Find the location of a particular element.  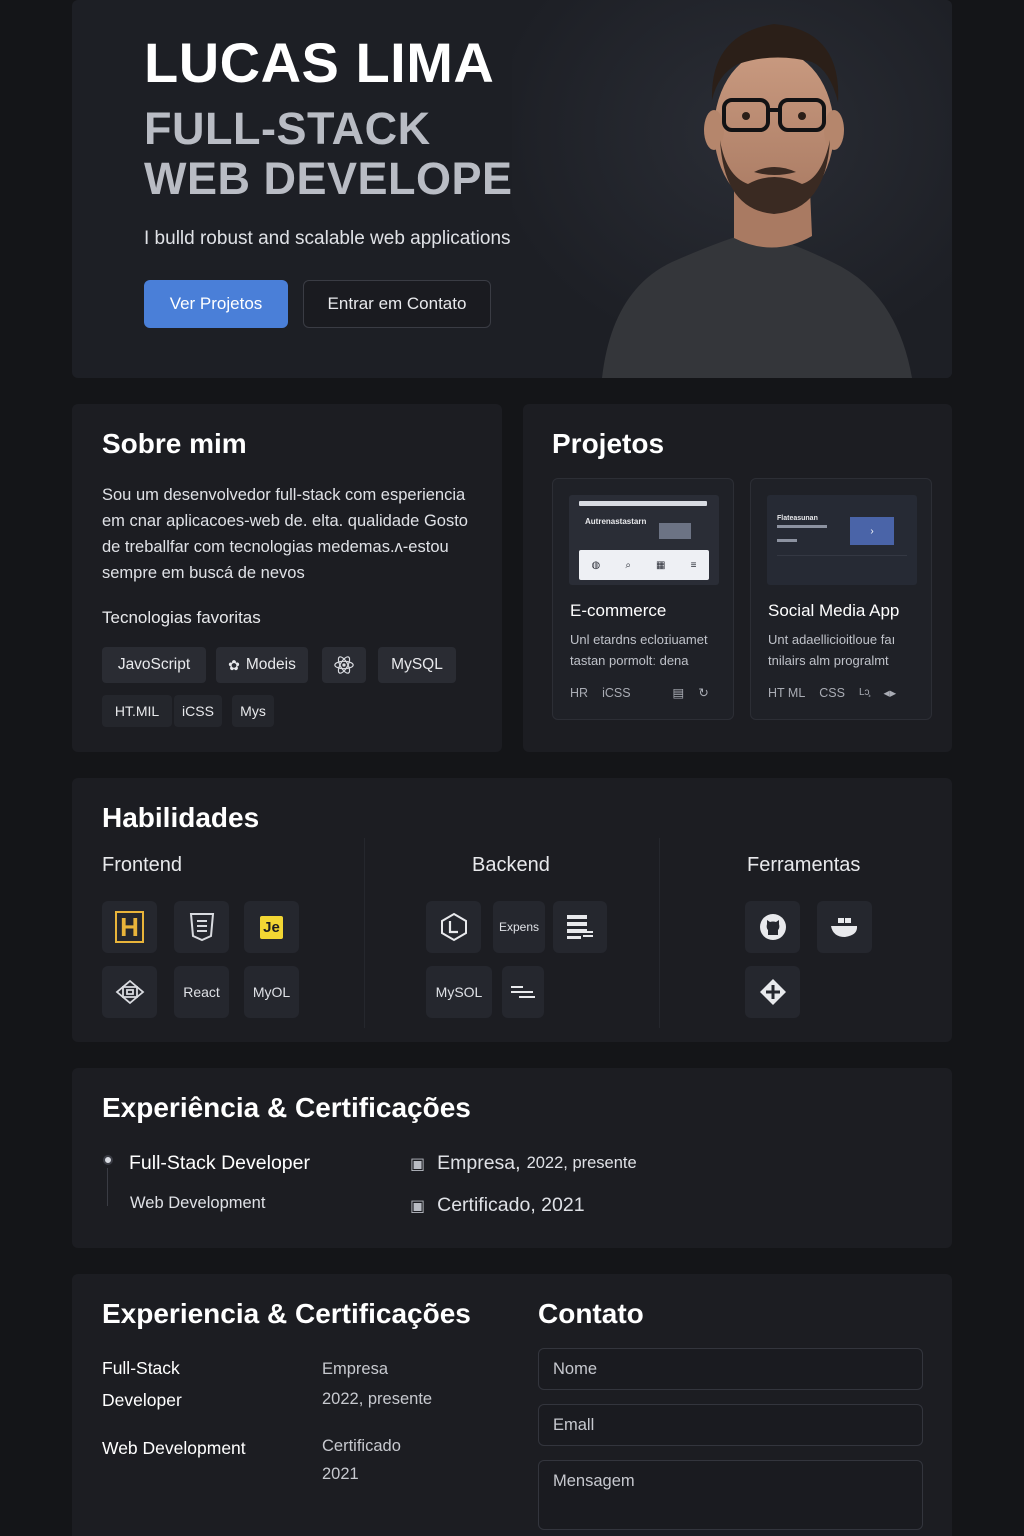

document-icon: ▤ is located at coordinates (678, 693).